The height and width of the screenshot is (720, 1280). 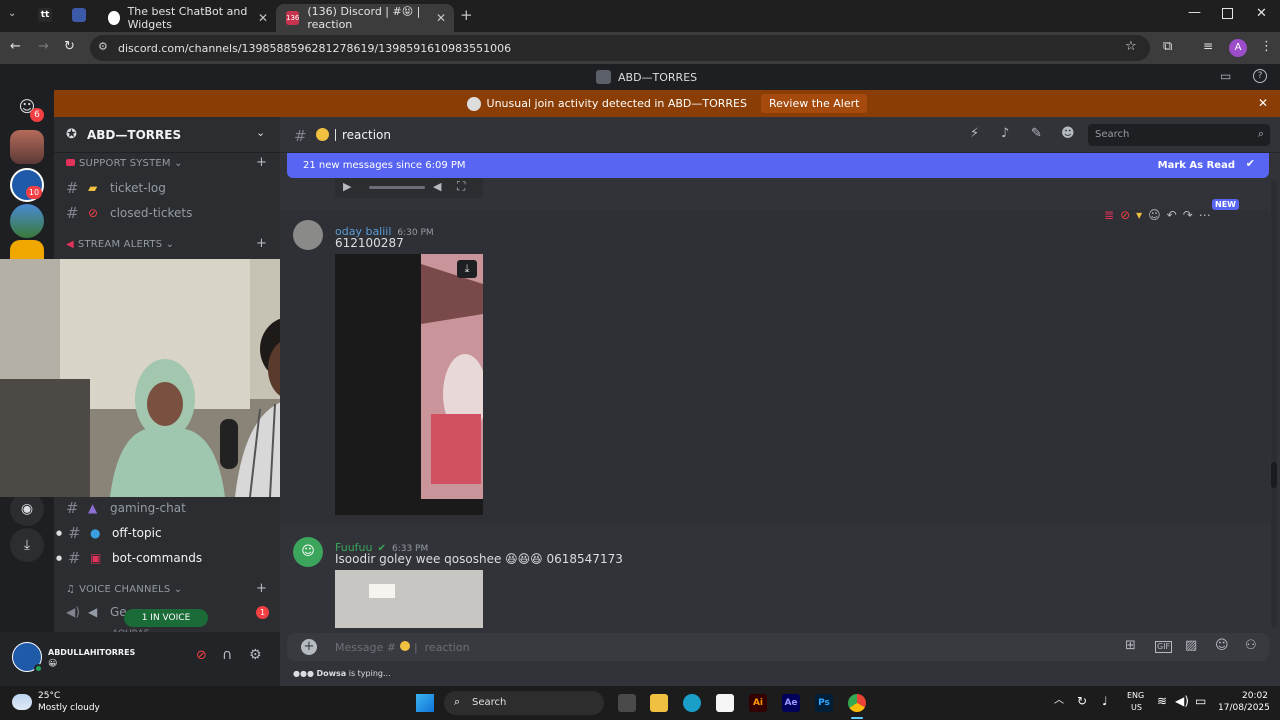 I want to click on weather-temp: 25°C, so click(x=49, y=696).